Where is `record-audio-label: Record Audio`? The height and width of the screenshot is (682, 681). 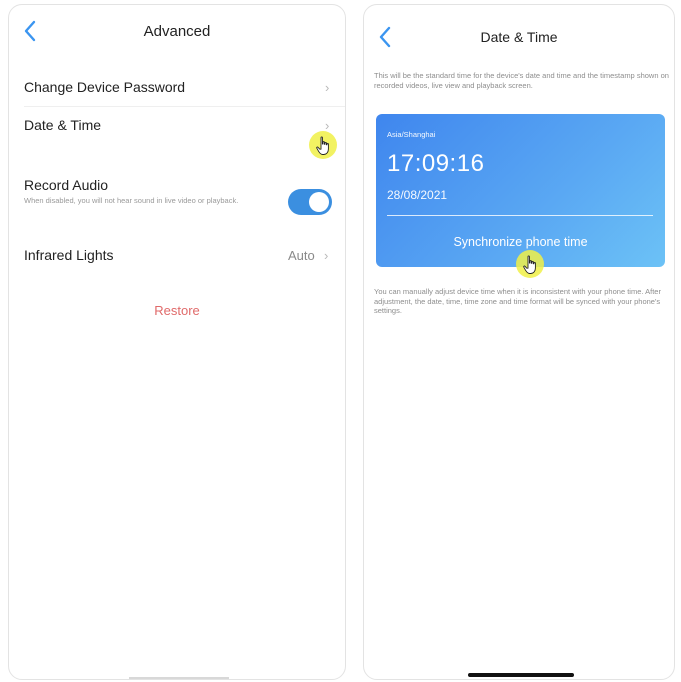
record-audio-label: Record Audio is located at coordinates (66, 185).